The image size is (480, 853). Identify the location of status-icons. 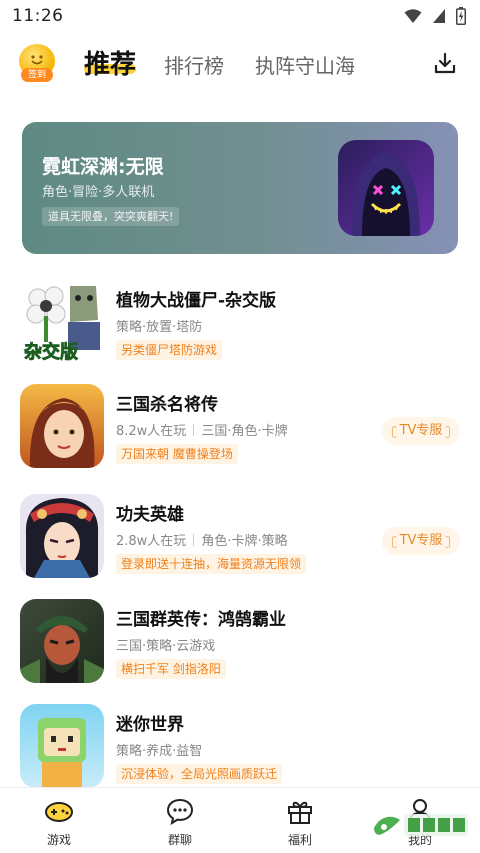
(435, 16).